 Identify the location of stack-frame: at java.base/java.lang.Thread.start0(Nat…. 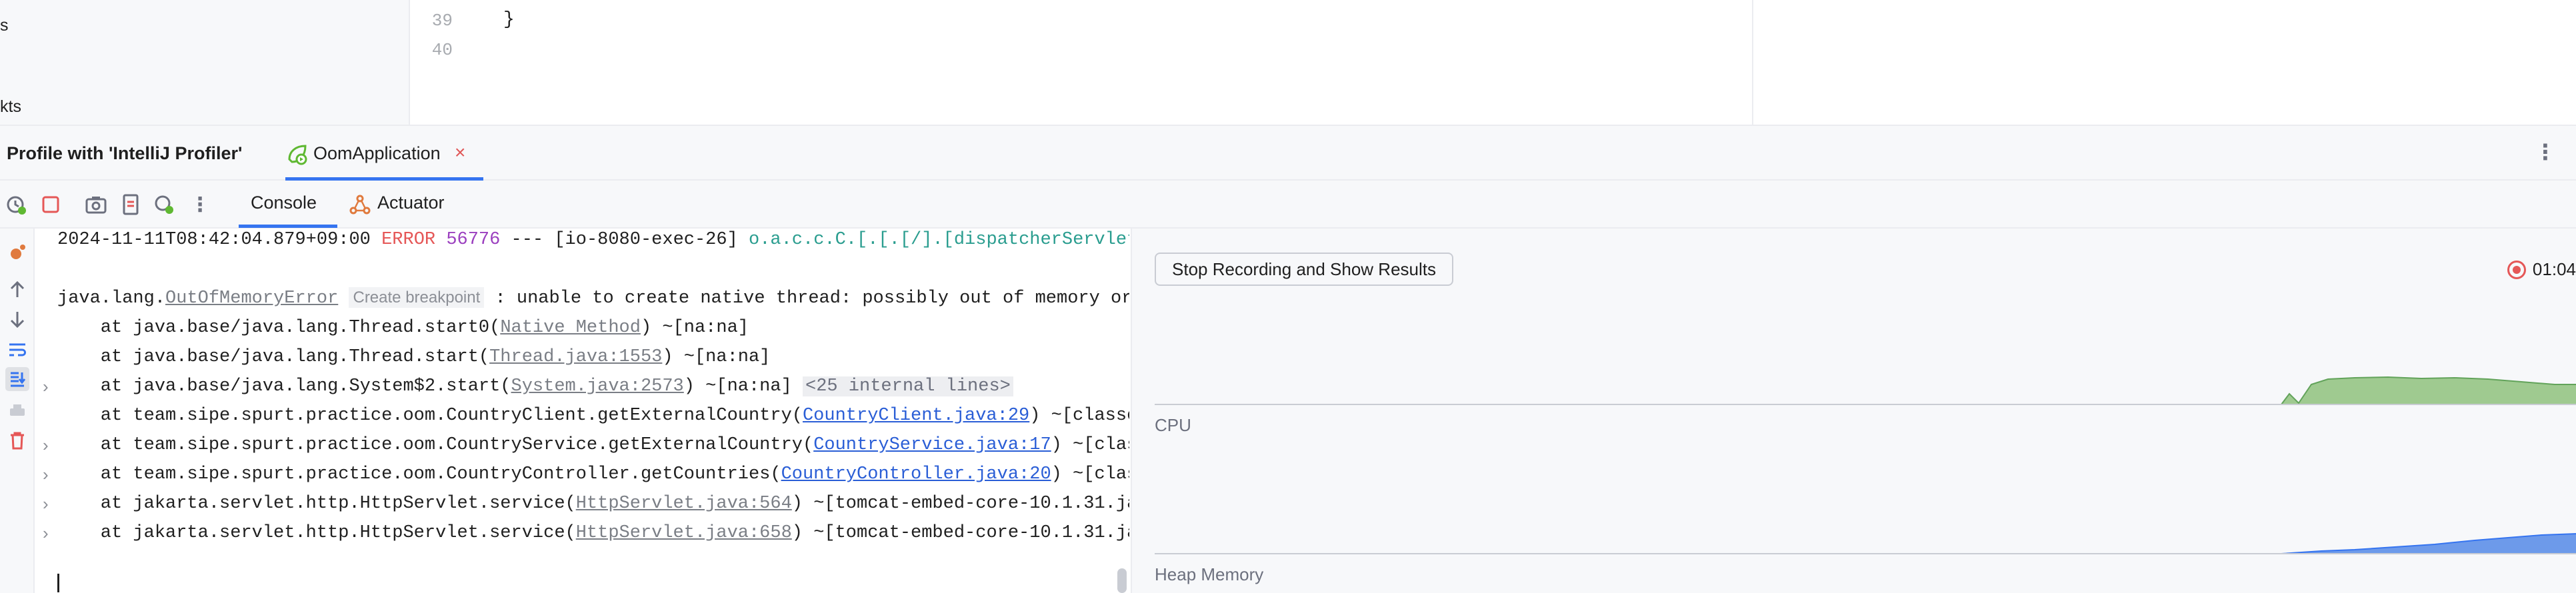
(403, 328).